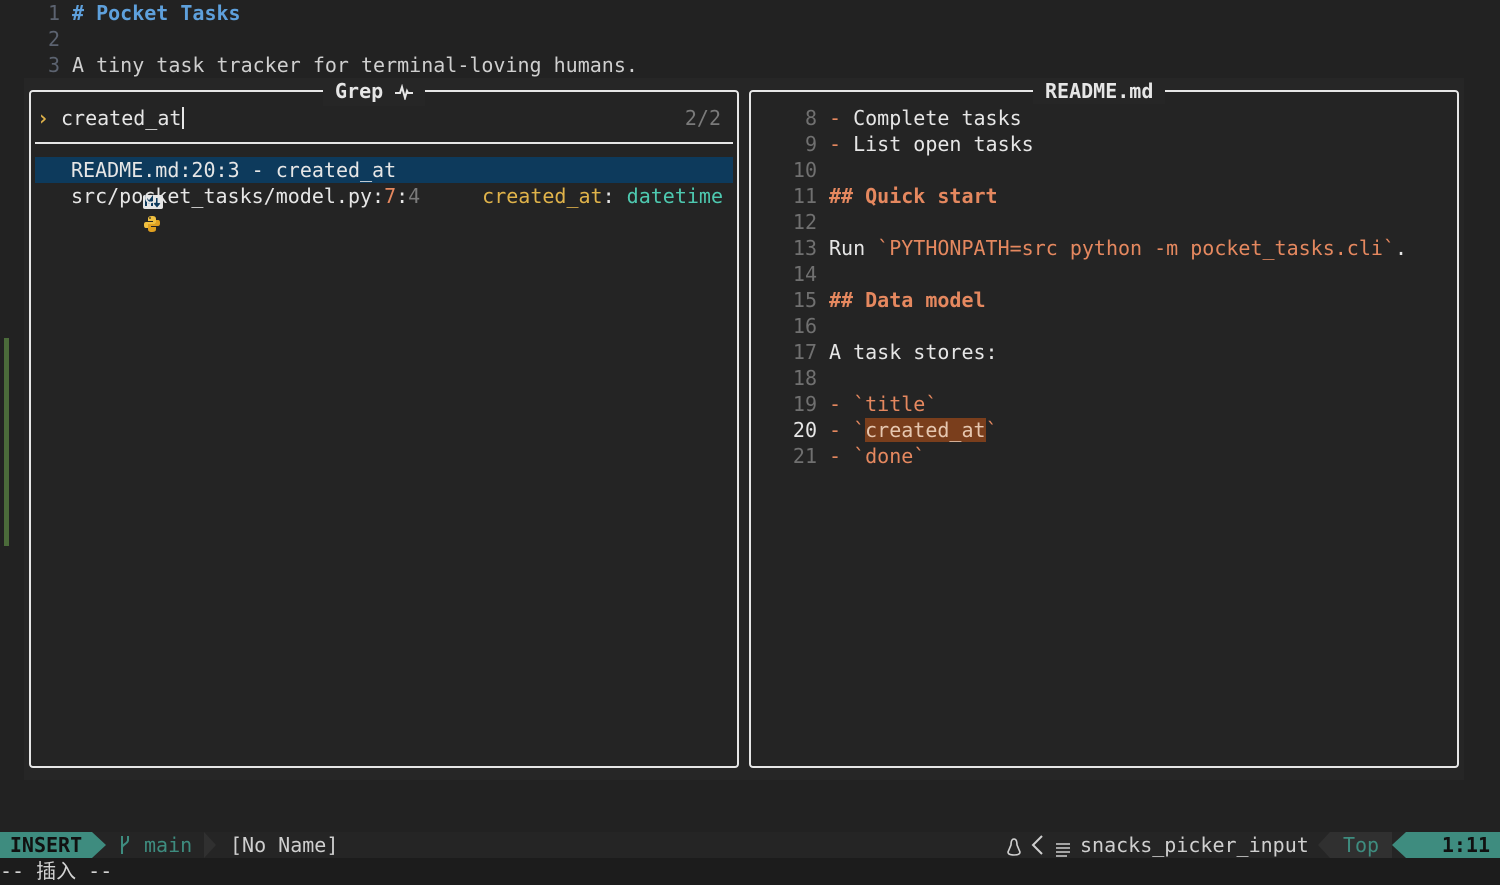 The image size is (1500, 885). I want to click on command-line: -- 插入 --, so click(750, 871).